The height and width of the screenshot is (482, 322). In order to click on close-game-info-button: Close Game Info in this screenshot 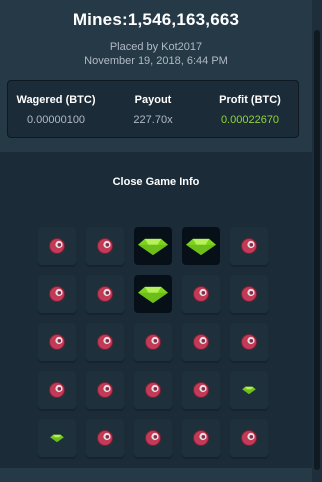, I will do `click(156, 182)`.